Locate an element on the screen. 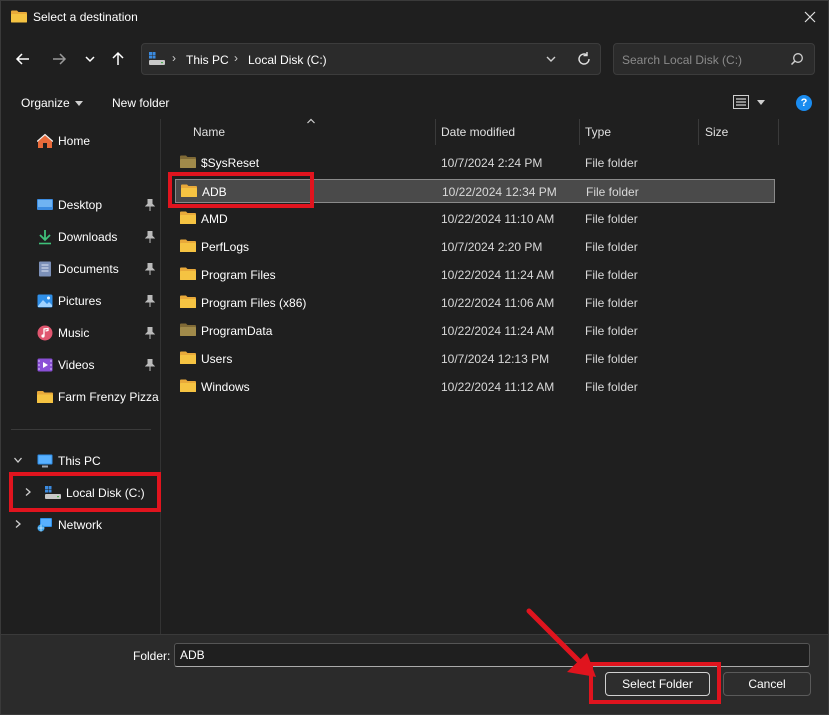  search-icon is located at coordinates (797, 59).